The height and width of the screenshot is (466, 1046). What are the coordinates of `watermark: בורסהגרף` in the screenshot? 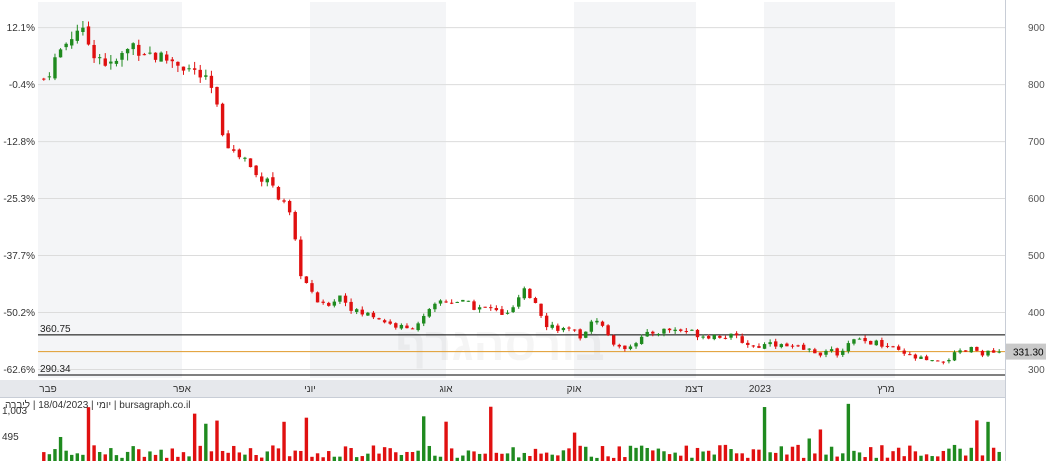 It's located at (499, 344).